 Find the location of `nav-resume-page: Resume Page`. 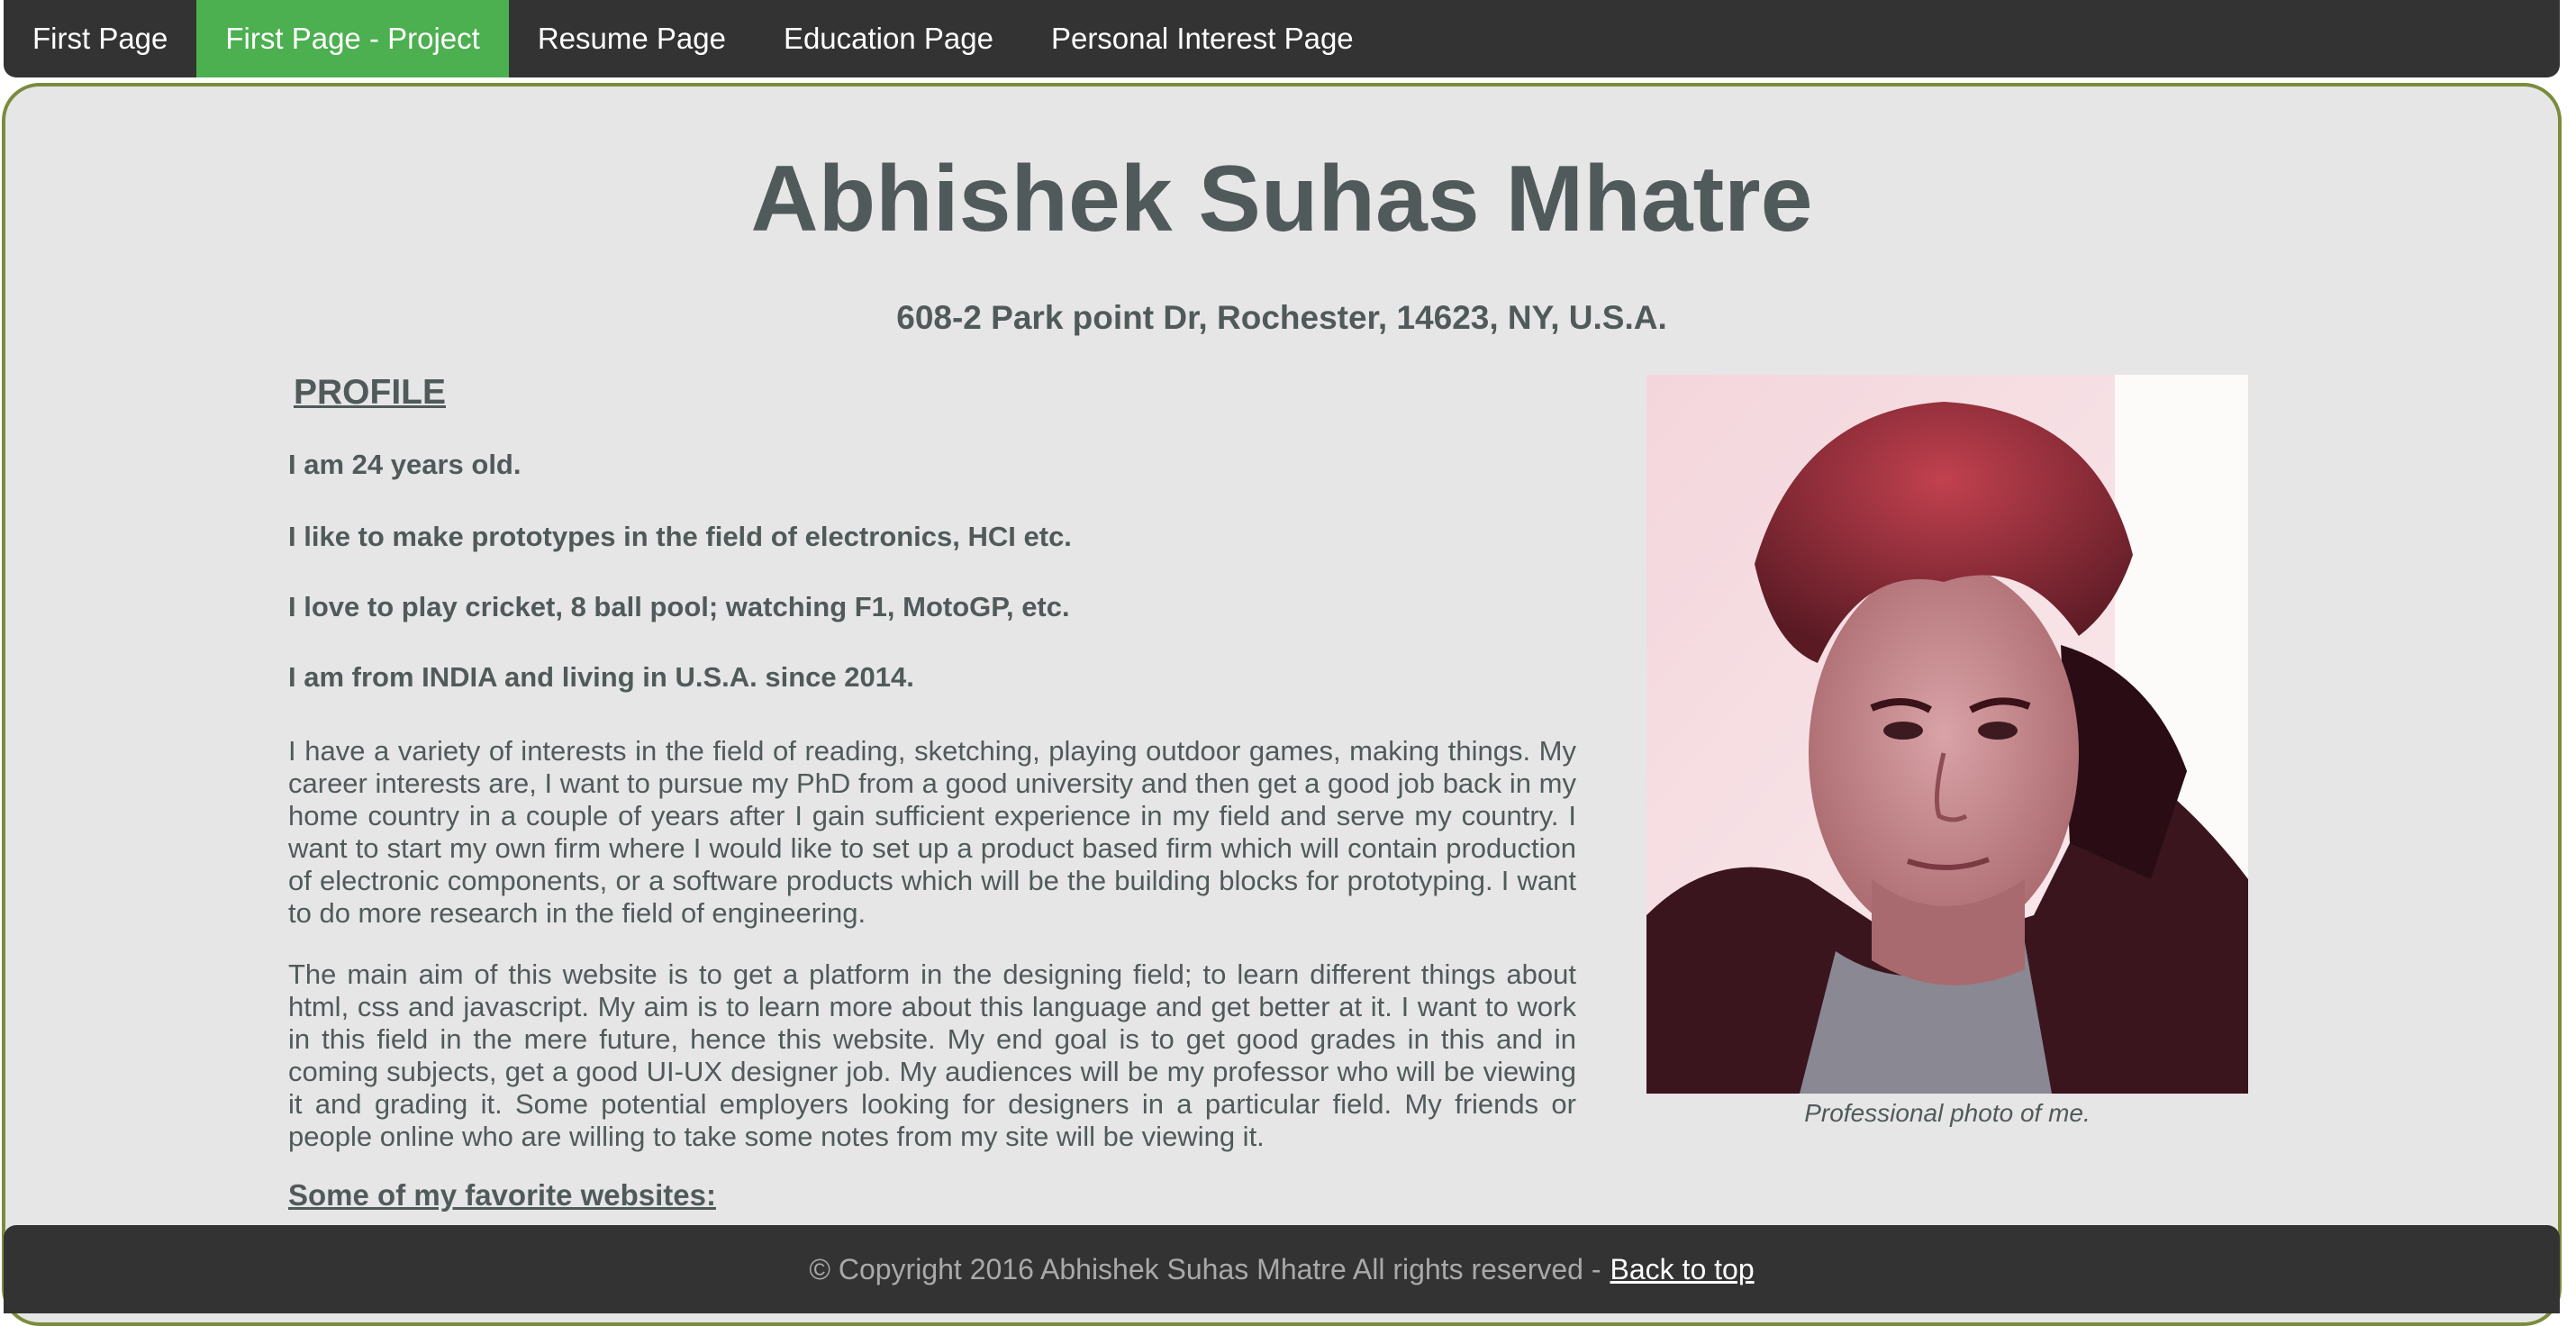

nav-resume-page: Resume Page is located at coordinates (632, 38).